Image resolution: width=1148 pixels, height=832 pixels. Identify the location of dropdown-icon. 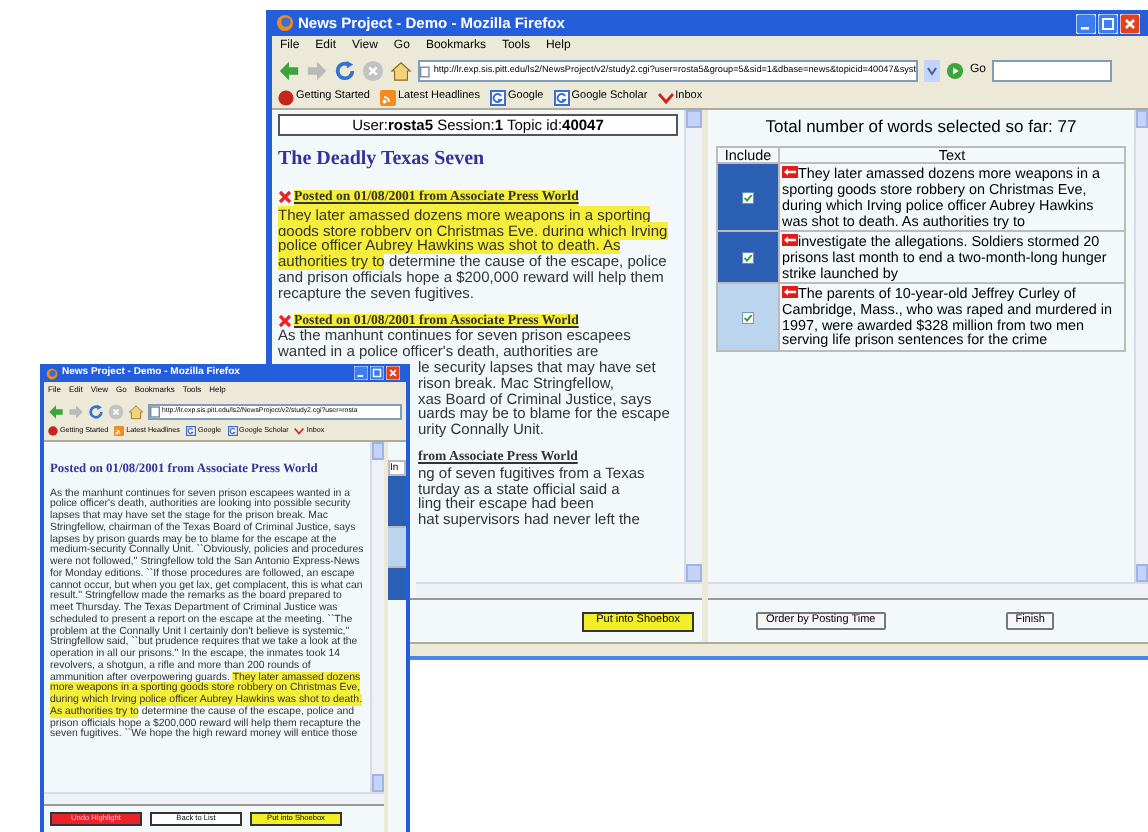
(932, 71).